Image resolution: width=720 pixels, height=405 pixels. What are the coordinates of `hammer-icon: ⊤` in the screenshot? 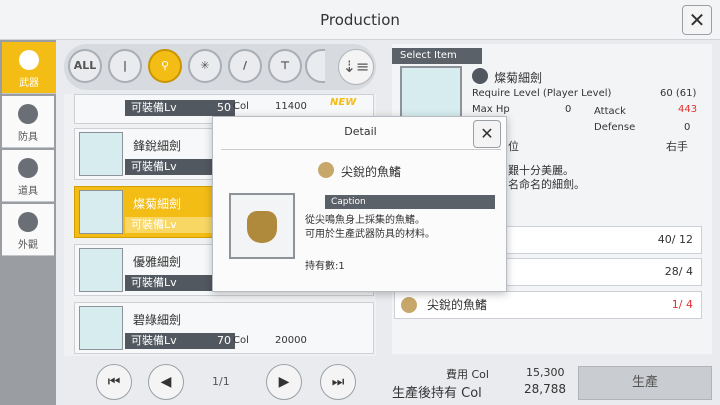 It's located at (285, 65).